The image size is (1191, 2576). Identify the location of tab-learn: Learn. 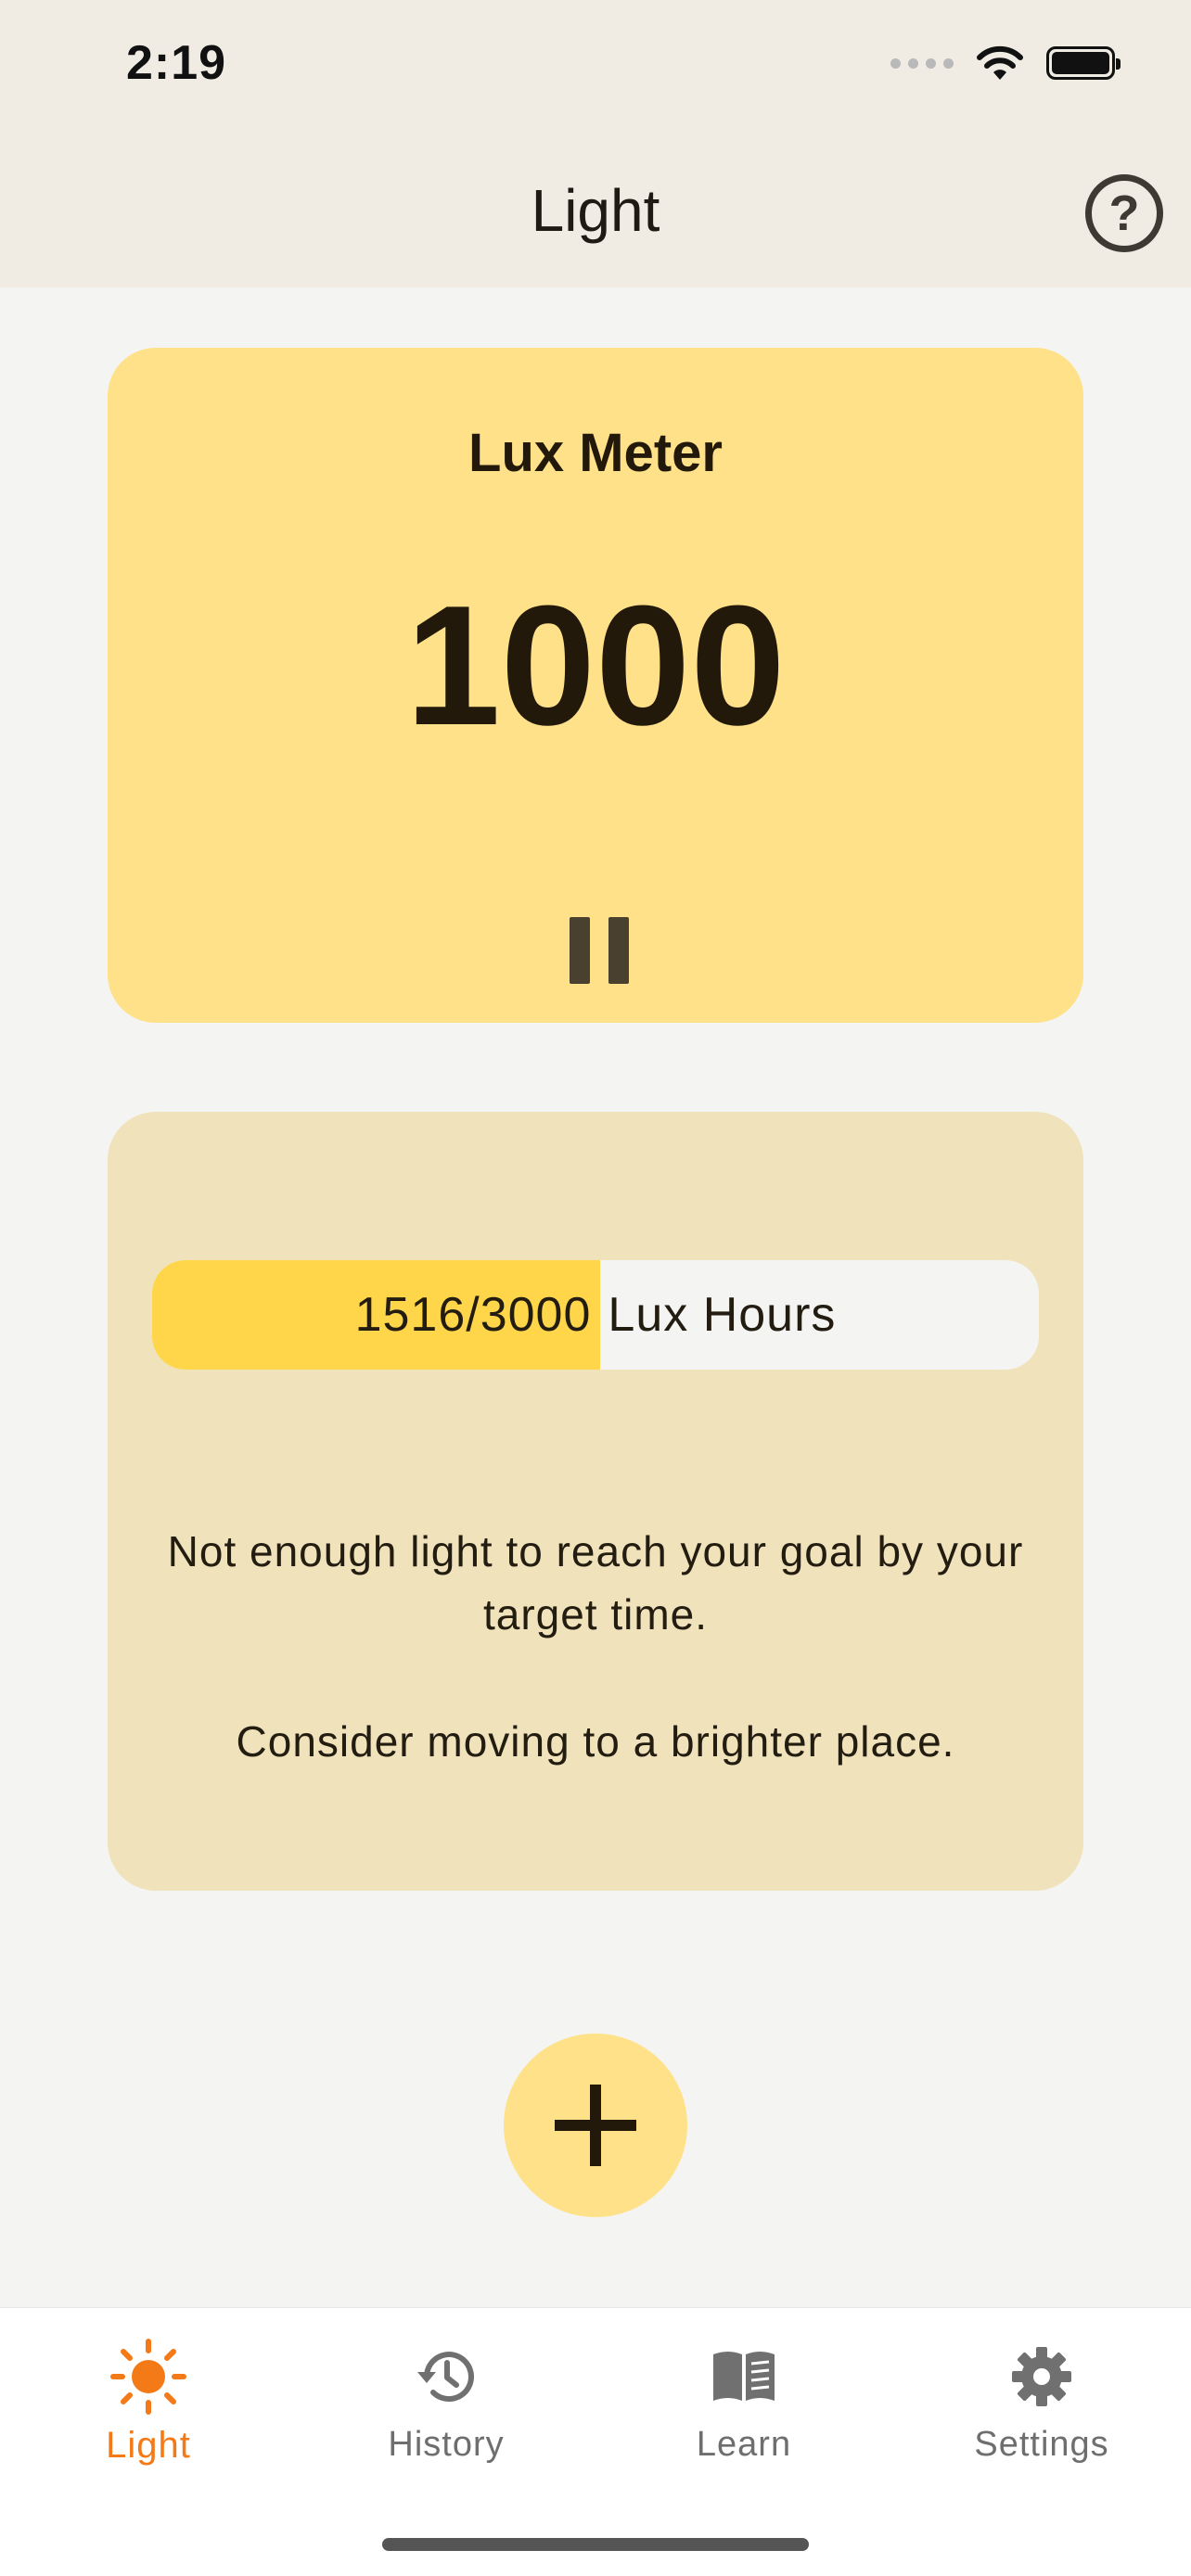
(744, 2399).